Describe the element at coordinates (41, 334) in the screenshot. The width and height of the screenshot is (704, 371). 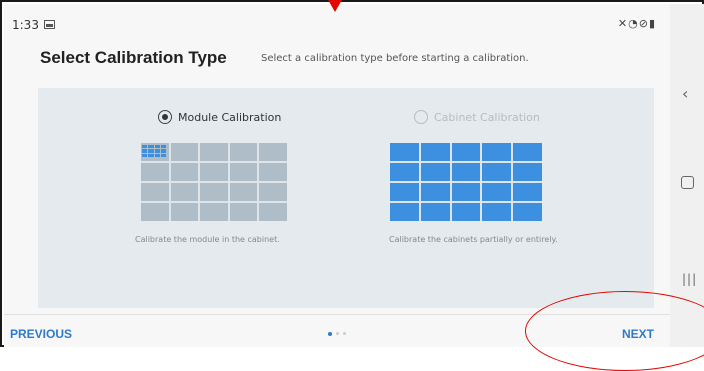
I see `previous-button: PREVIOUS` at that location.